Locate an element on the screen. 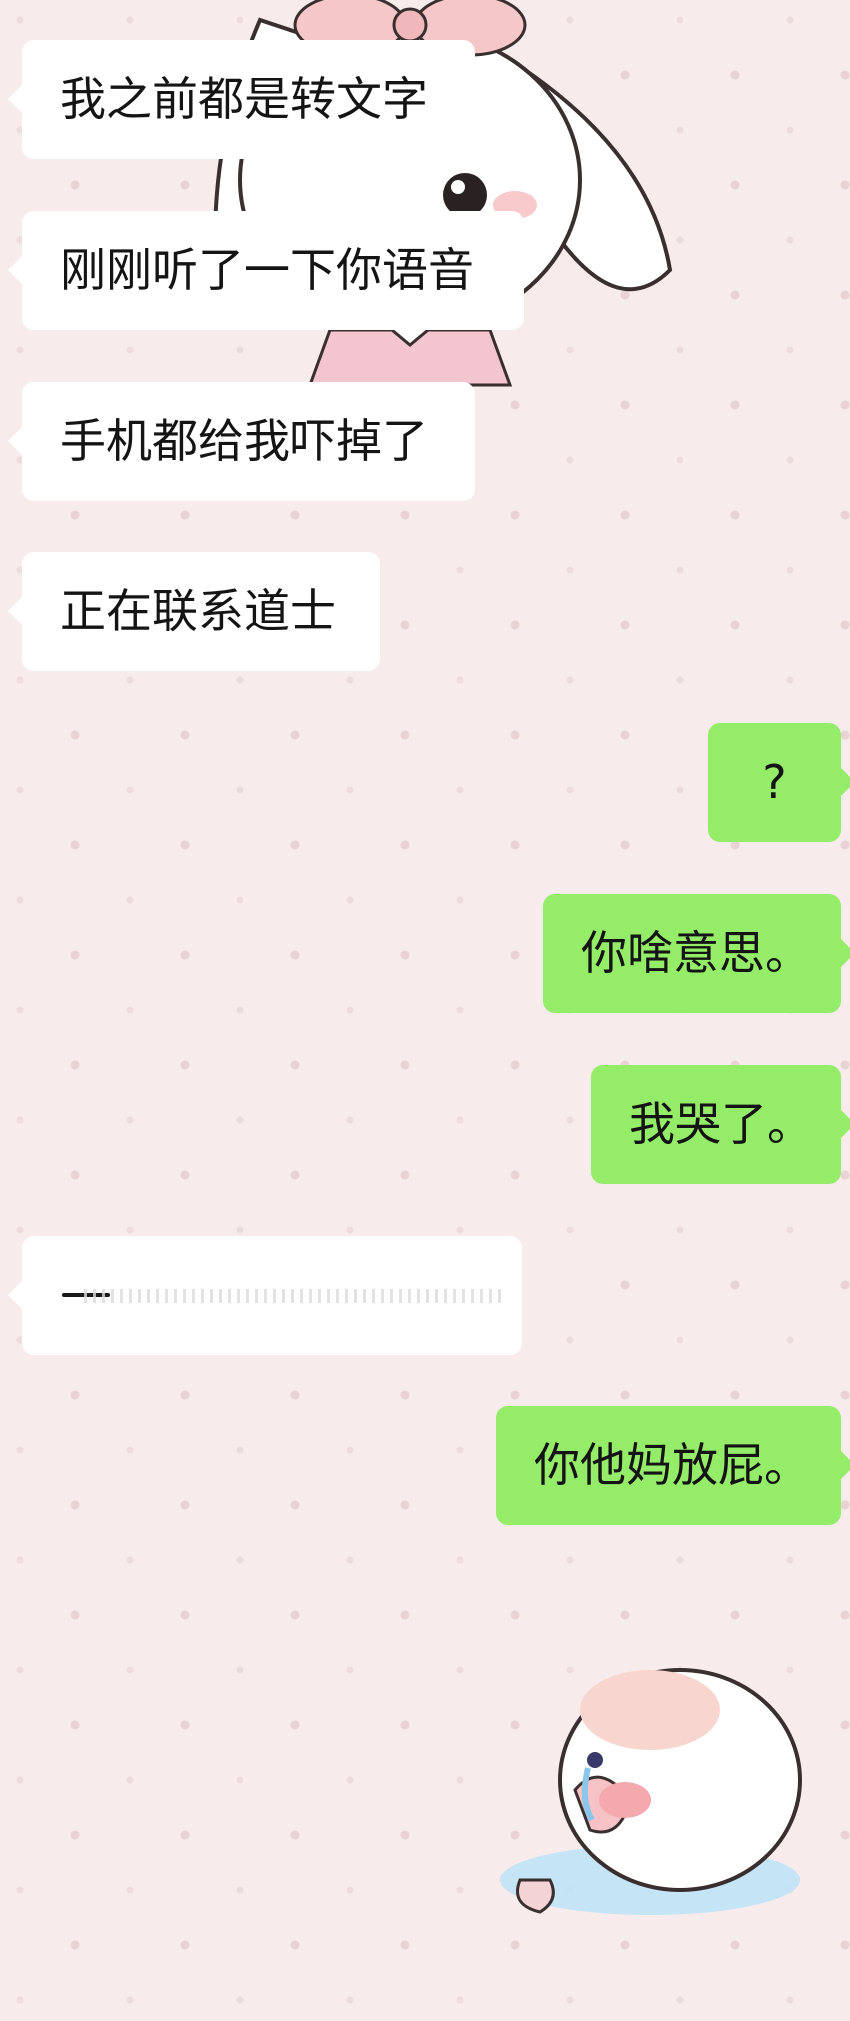  message-bubble-outgoing: ? is located at coordinates (779, 782).